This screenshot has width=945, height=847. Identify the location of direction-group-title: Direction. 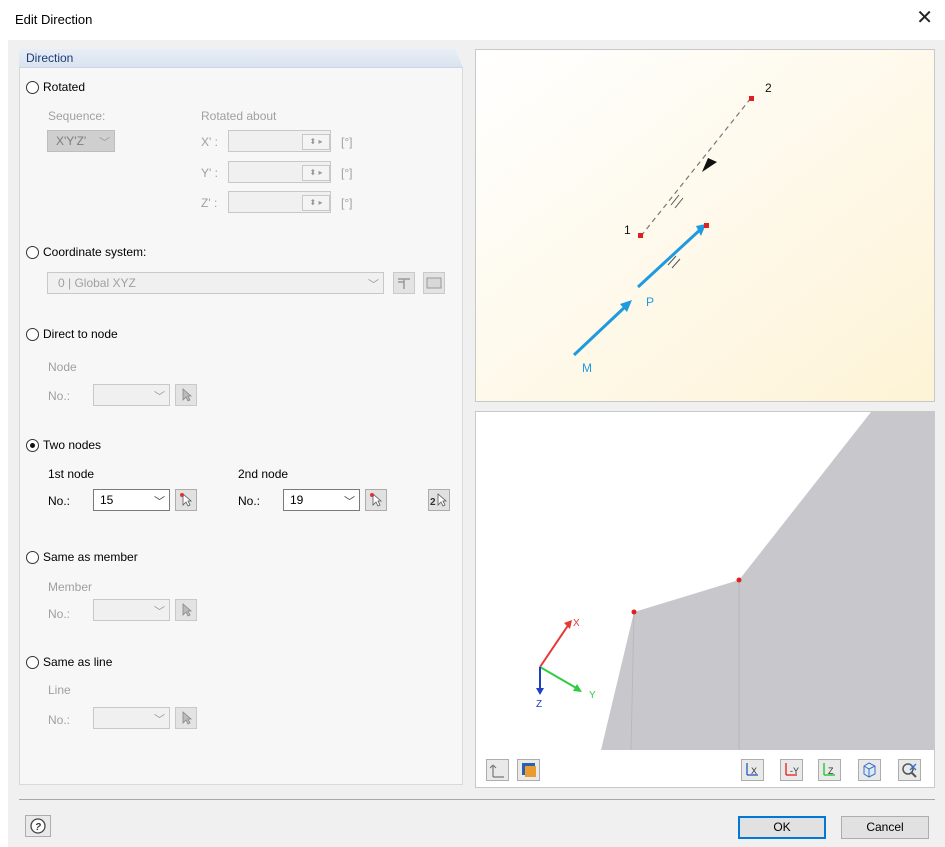
(50, 58).